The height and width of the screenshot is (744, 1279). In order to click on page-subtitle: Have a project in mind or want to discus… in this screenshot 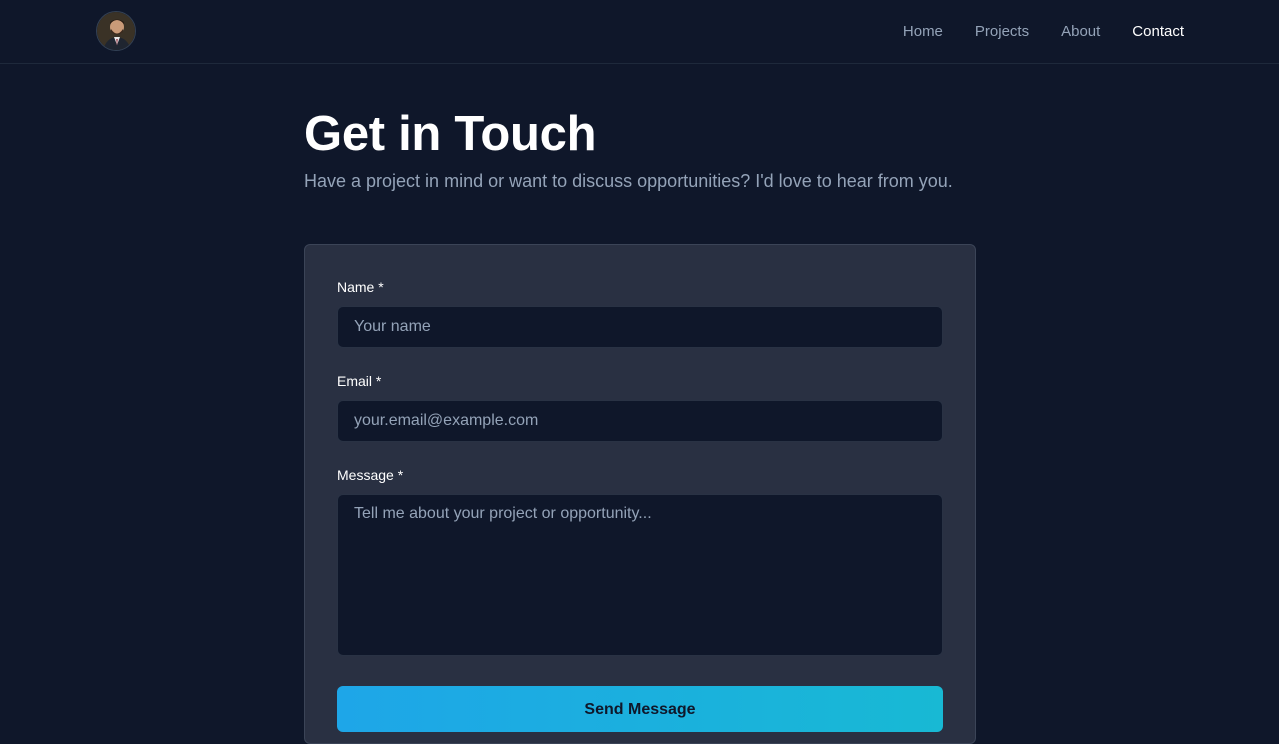, I will do `click(628, 181)`.